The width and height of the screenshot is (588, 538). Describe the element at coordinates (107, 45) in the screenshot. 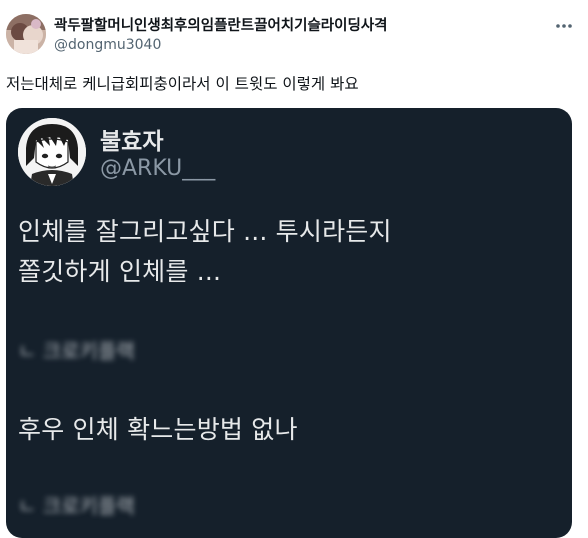

I see `author-handle: @dongmu3040` at that location.